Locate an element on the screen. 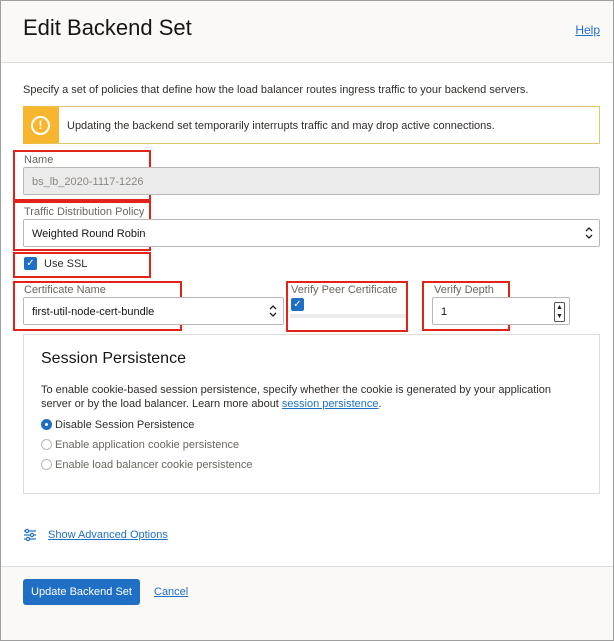 The width and height of the screenshot is (614, 641). verify-depth-label: Verify Depth is located at coordinates (464, 290).